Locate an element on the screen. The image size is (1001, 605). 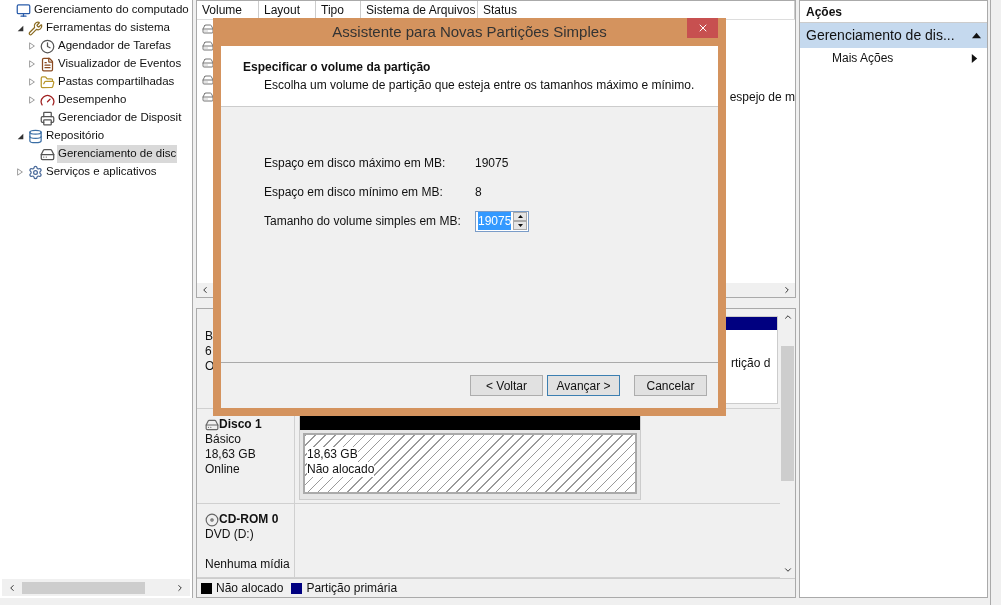
vertical-scrollbar is located at coordinates (787, 443).